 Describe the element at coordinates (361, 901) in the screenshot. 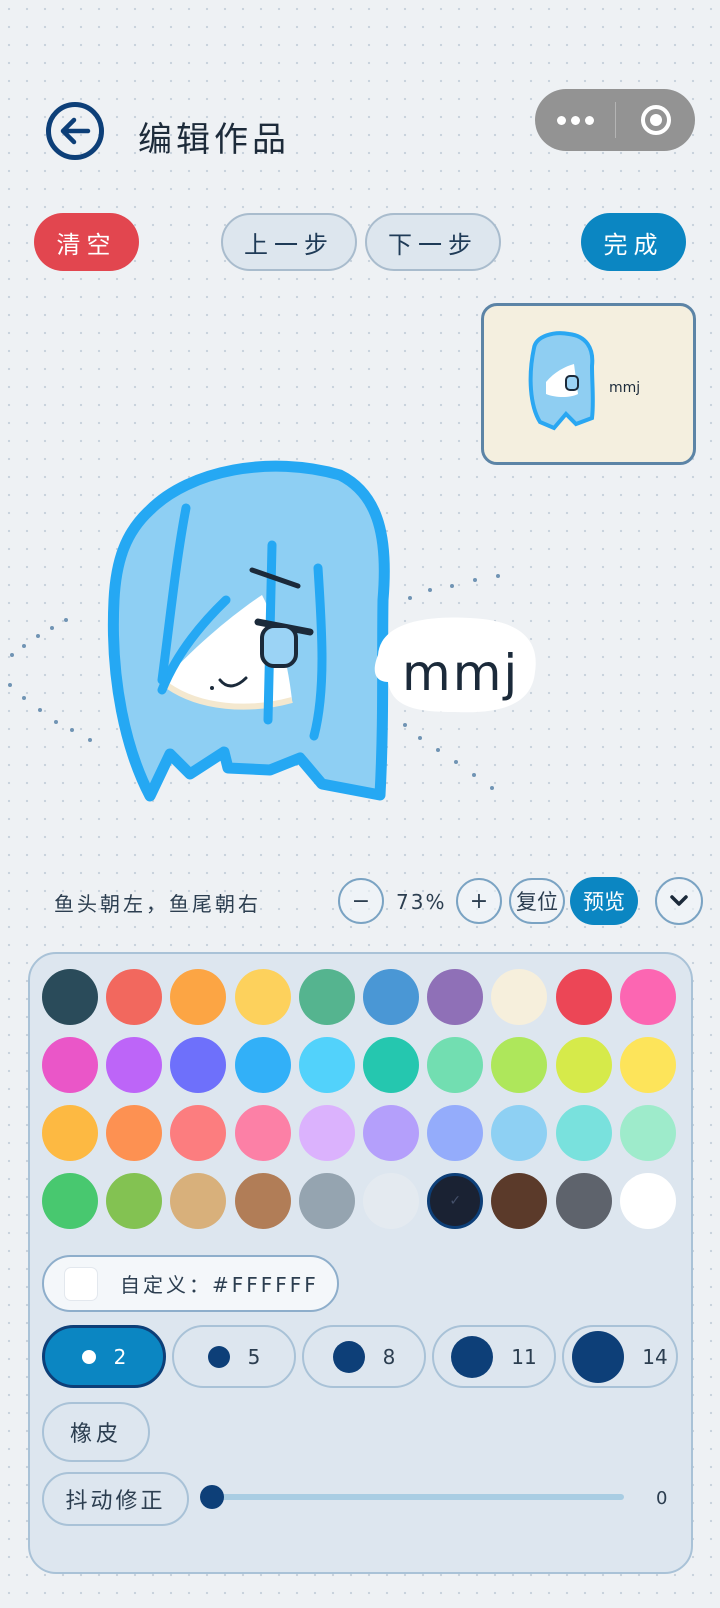

I see `zoom-out-button: −` at that location.